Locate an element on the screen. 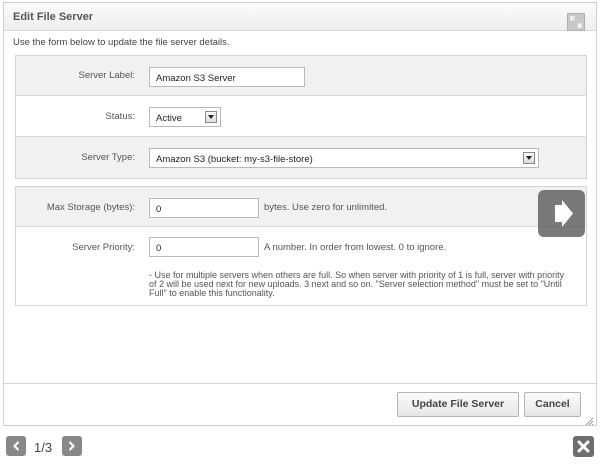 The height and width of the screenshot is (473, 601). cancel-button: Cancel is located at coordinates (552, 404).